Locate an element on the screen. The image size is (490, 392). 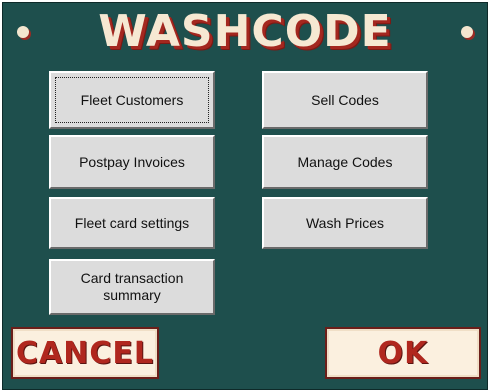
wash-prices-label: Wash Prices is located at coordinates (345, 222).